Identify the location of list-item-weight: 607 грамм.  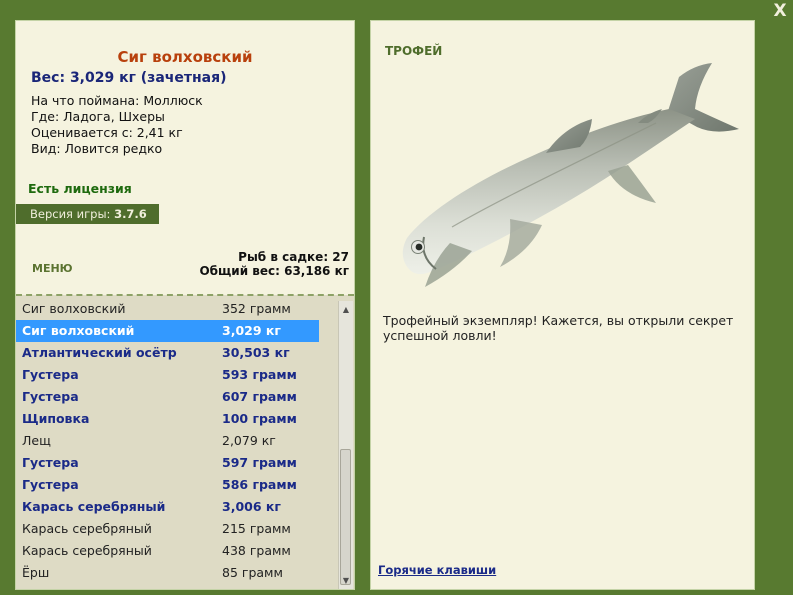
(259, 396).